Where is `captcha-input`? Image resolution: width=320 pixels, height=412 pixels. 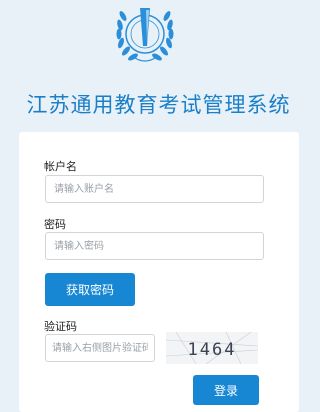 captcha-input is located at coordinates (100, 348).